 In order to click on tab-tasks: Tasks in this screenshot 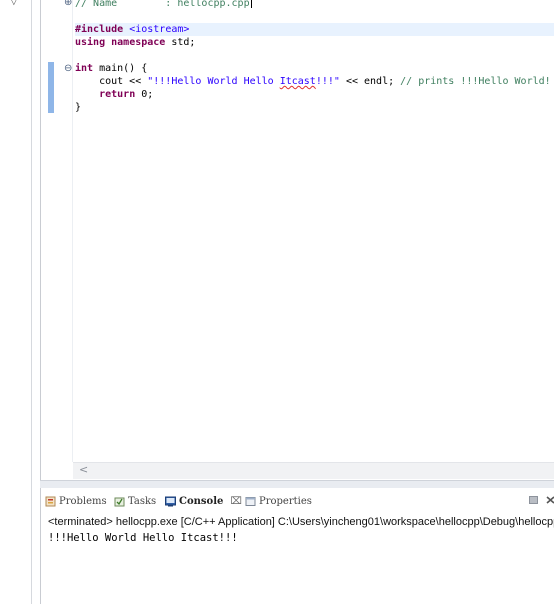, I will do `click(135, 501)`.